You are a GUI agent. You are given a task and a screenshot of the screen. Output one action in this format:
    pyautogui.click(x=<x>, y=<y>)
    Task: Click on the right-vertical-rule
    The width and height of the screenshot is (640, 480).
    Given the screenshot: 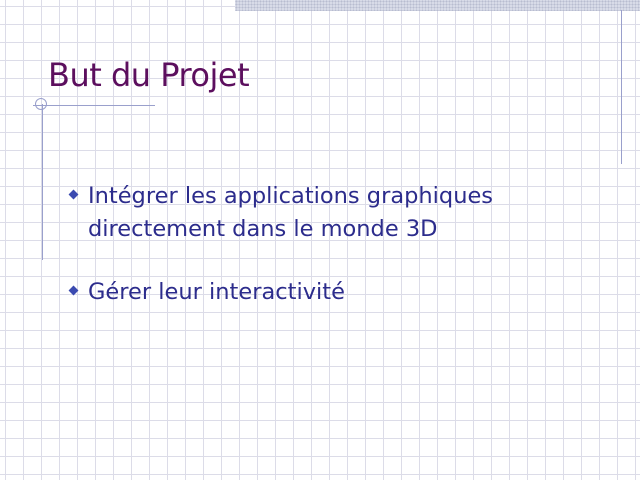 What is the action you would take?
    pyautogui.click(x=621, y=87)
    